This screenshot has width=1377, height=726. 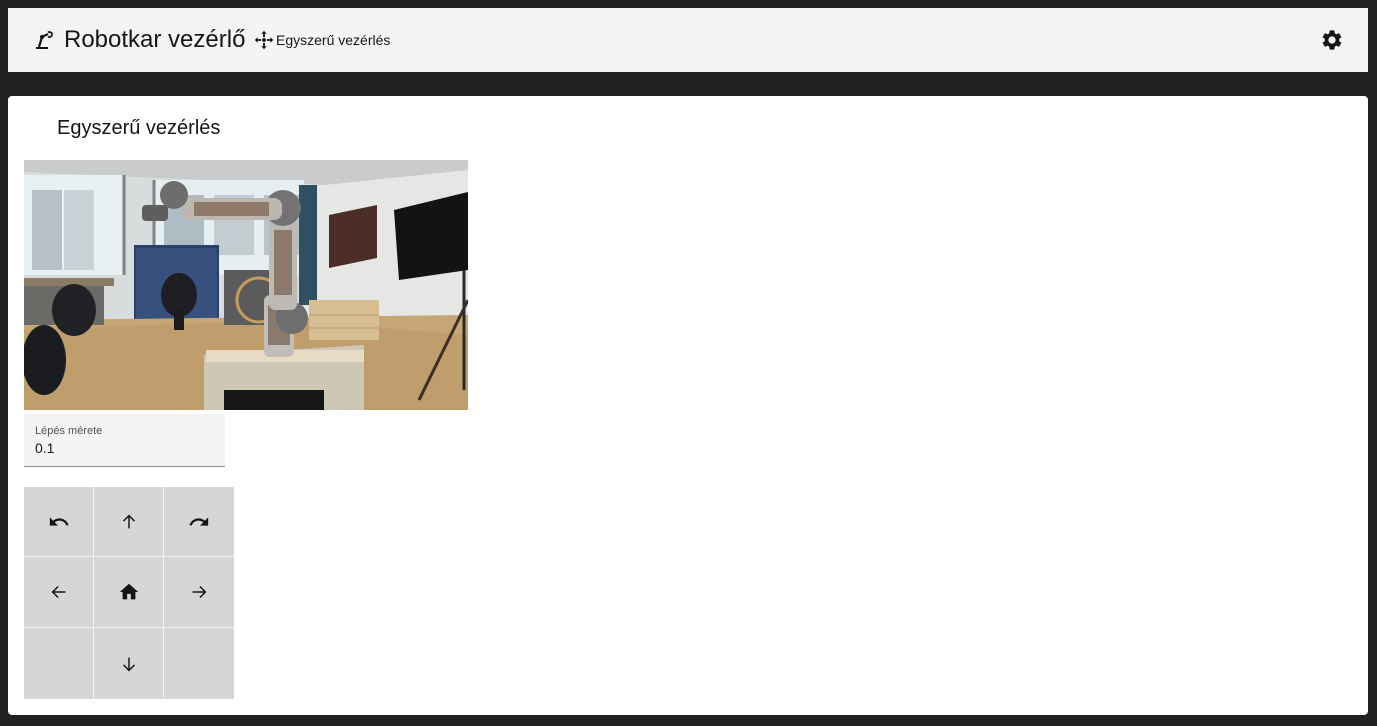 What do you see at coordinates (139, 128) in the screenshot?
I see `panel-title: Egyszerű vezérlés` at bounding box center [139, 128].